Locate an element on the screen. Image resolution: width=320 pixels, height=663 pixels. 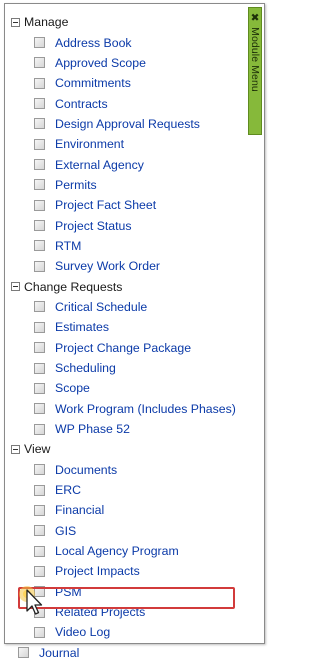
menu-item-label: Journal is located at coordinates (59, 653).